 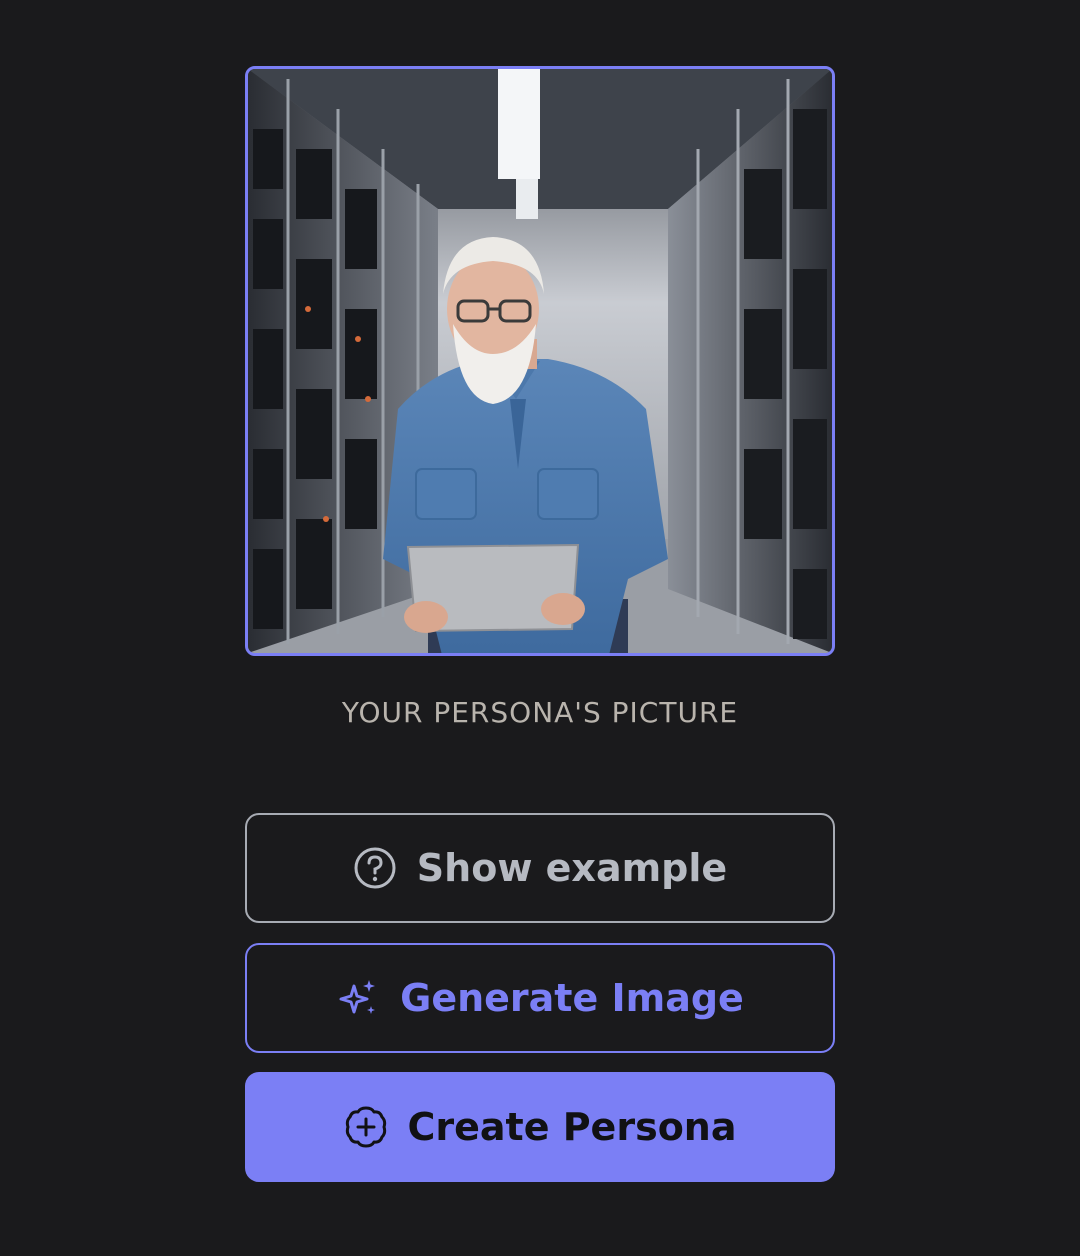 What do you see at coordinates (358, 998) in the screenshot?
I see `sparkles-icon` at bounding box center [358, 998].